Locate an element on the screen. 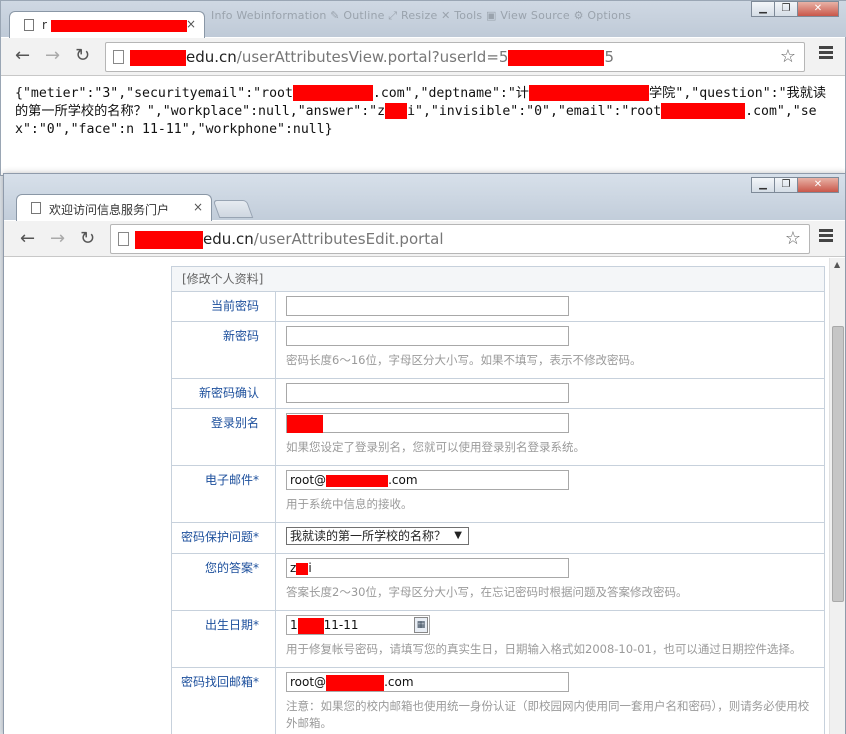 The height and width of the screenshot is (734, 846). back-window-controls: ▁ ❐ ✕ is located at coordinates (795, 9).